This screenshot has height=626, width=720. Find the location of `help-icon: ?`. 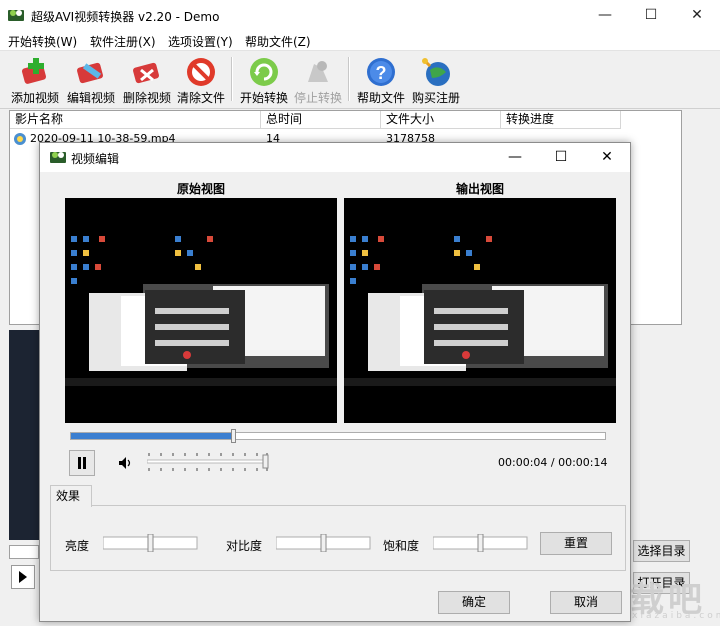

help-icon: ? is located at coordinates (381, 72).